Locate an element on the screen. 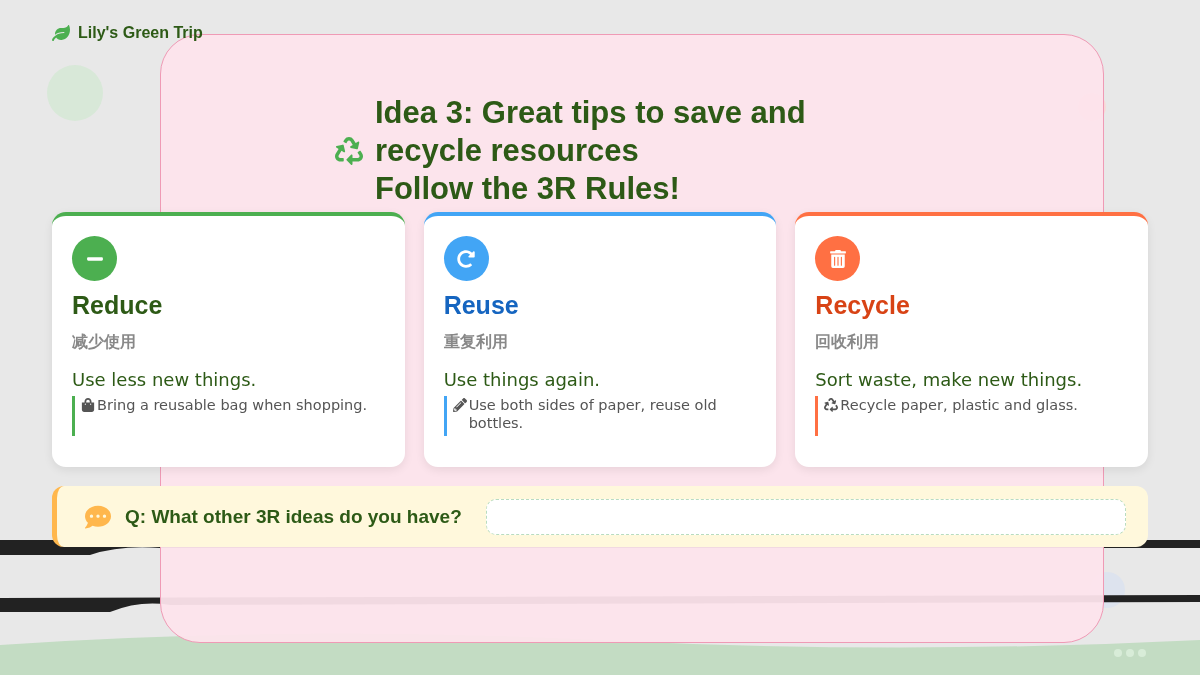 This screenshot has width=1200, height=675. question-text: Q: What other 3R ideas do you have? is located at coordinates (293, 516).